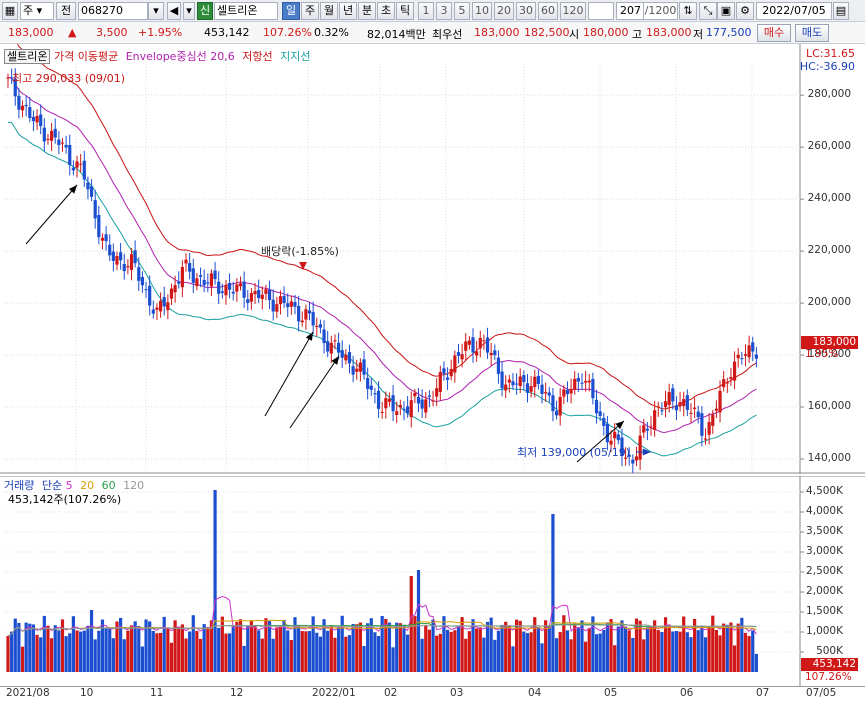 The image size is (865, 712). Describe the element at coordinates (257, 56) in the screenshot. I see `legend-resistance: 저항선` at that location.